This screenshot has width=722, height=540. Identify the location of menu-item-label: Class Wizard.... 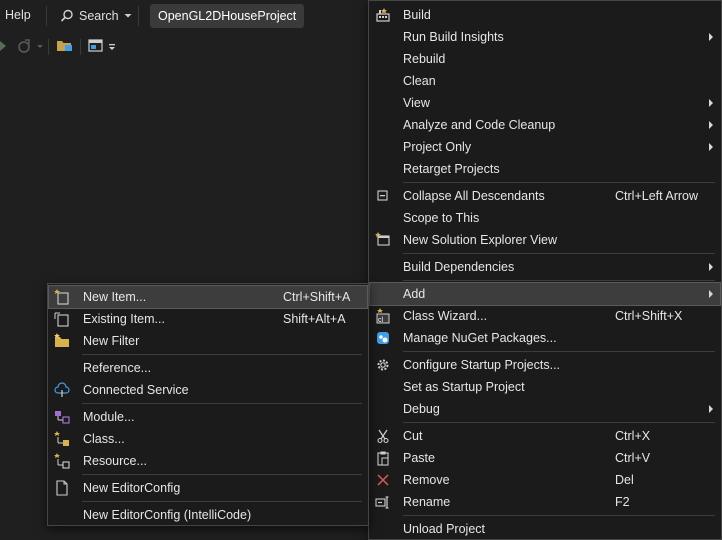
(445, 316).